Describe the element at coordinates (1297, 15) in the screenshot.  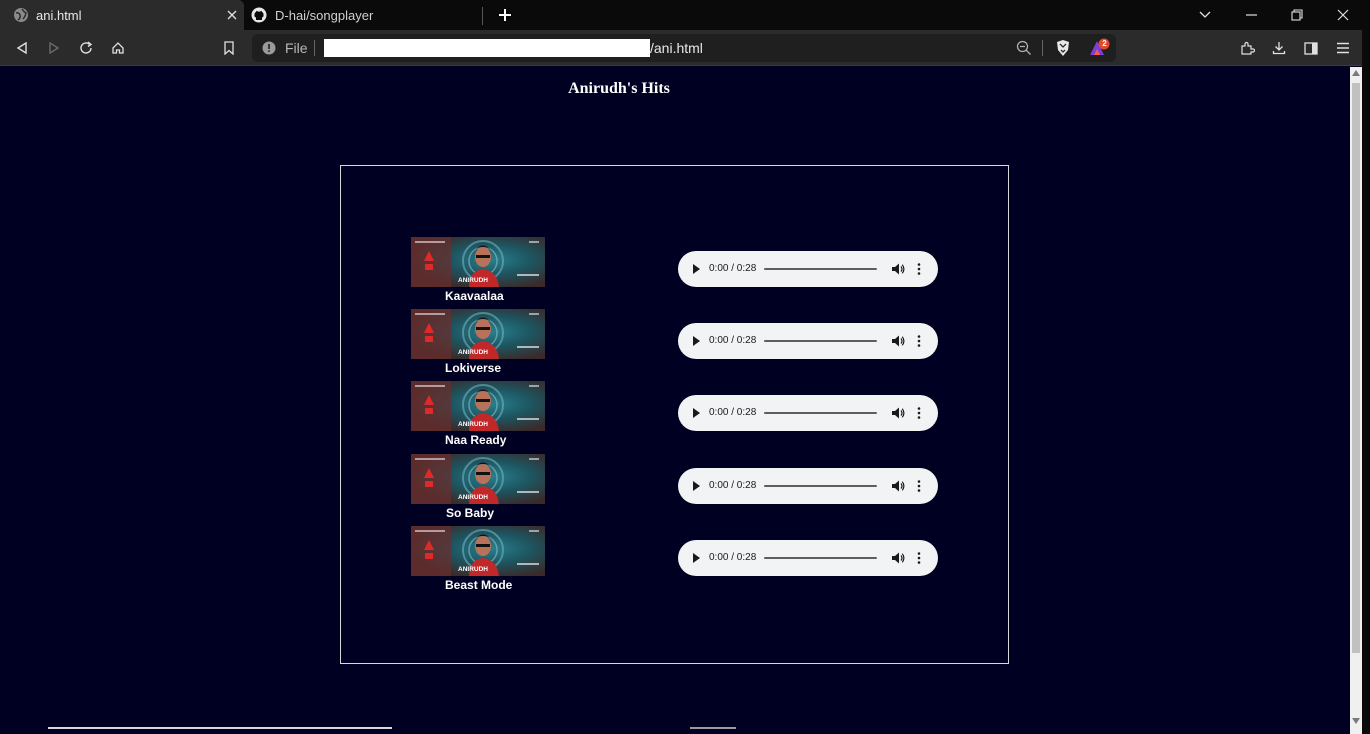
I see `restore-icon` at that location.